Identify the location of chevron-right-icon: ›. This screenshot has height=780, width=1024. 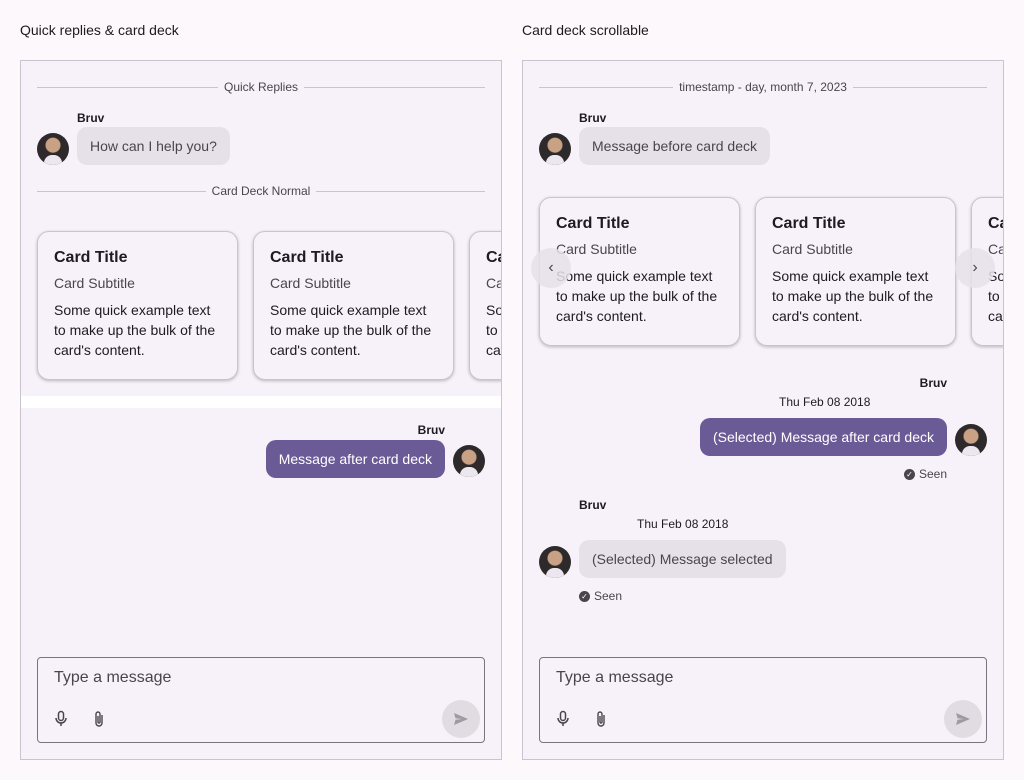
(975, 267).